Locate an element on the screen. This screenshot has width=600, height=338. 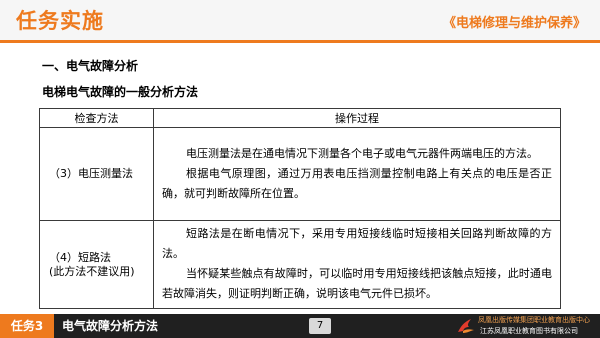
section-heading: 一、电气故障分析 is located at coordinates (90, 66).